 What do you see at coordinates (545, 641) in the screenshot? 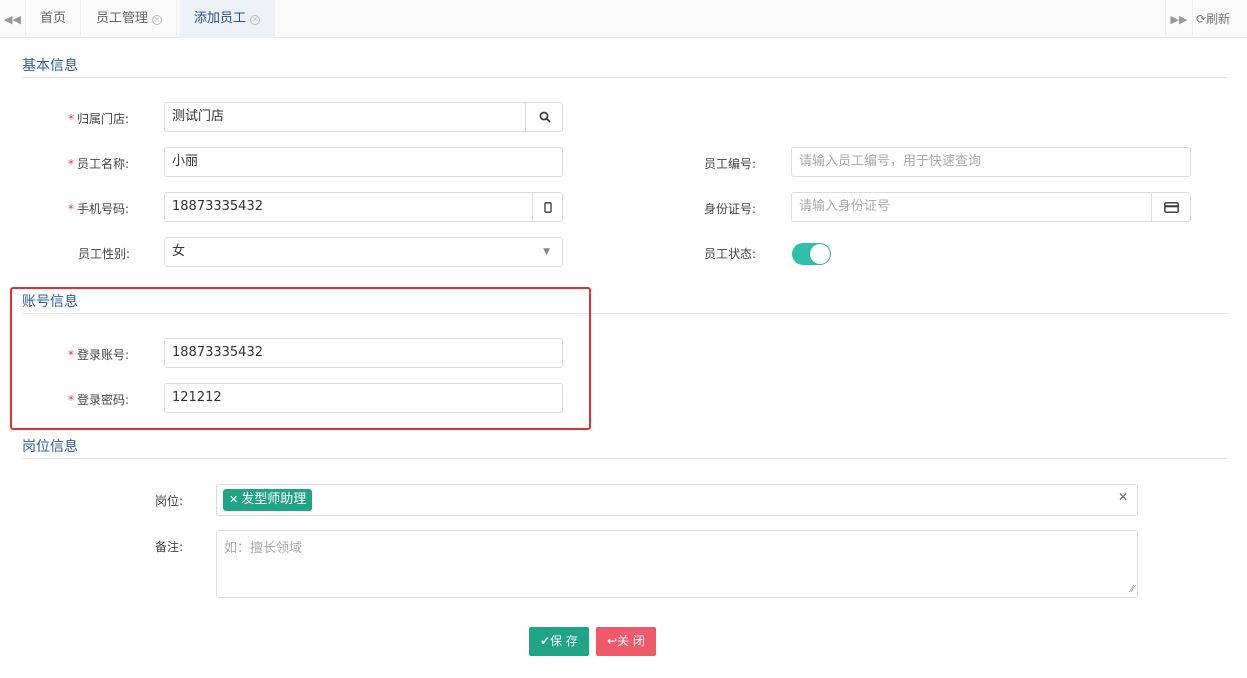
I see `check-icon: ✔` at bounding box center [545, 641].